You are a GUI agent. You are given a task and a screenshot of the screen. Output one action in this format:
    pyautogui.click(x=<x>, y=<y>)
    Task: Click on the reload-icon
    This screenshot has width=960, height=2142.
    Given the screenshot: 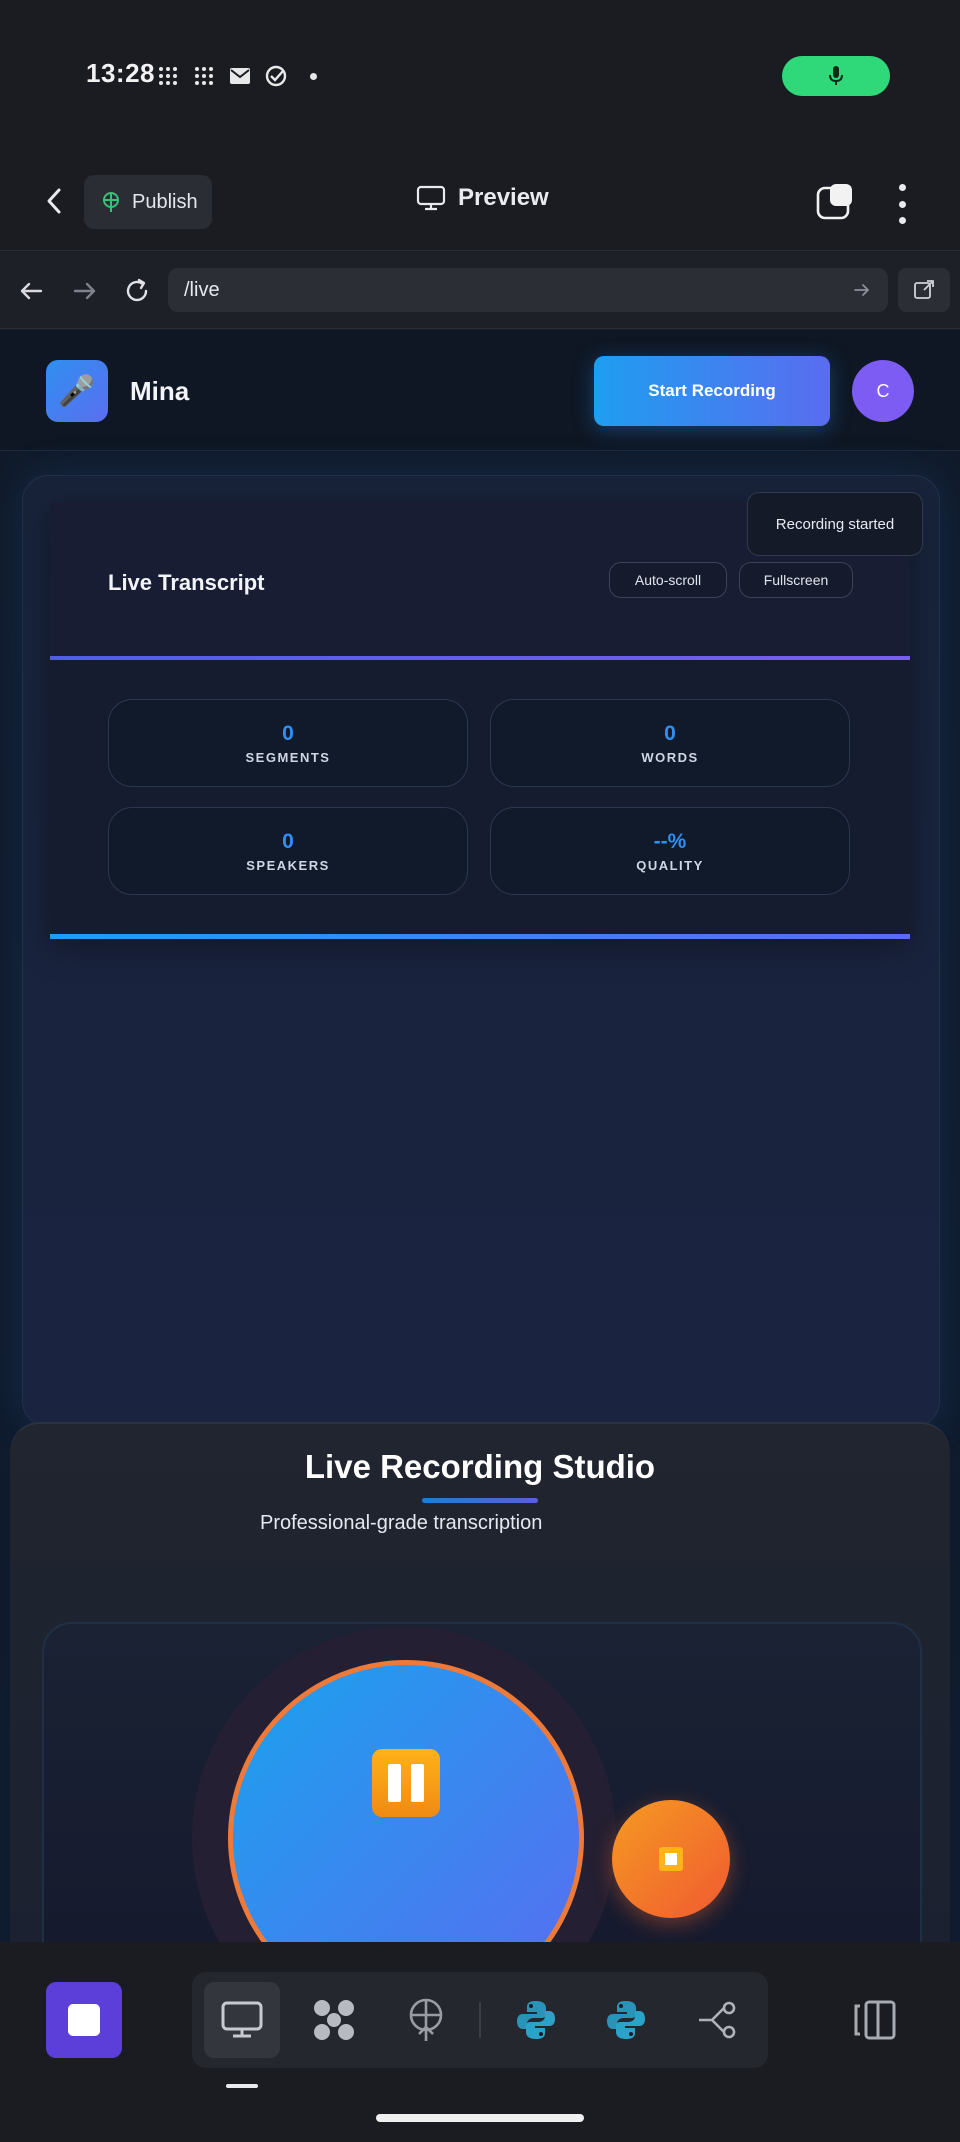 What is the action you would take?
    pyautogui.click(x=137, y=291)
    